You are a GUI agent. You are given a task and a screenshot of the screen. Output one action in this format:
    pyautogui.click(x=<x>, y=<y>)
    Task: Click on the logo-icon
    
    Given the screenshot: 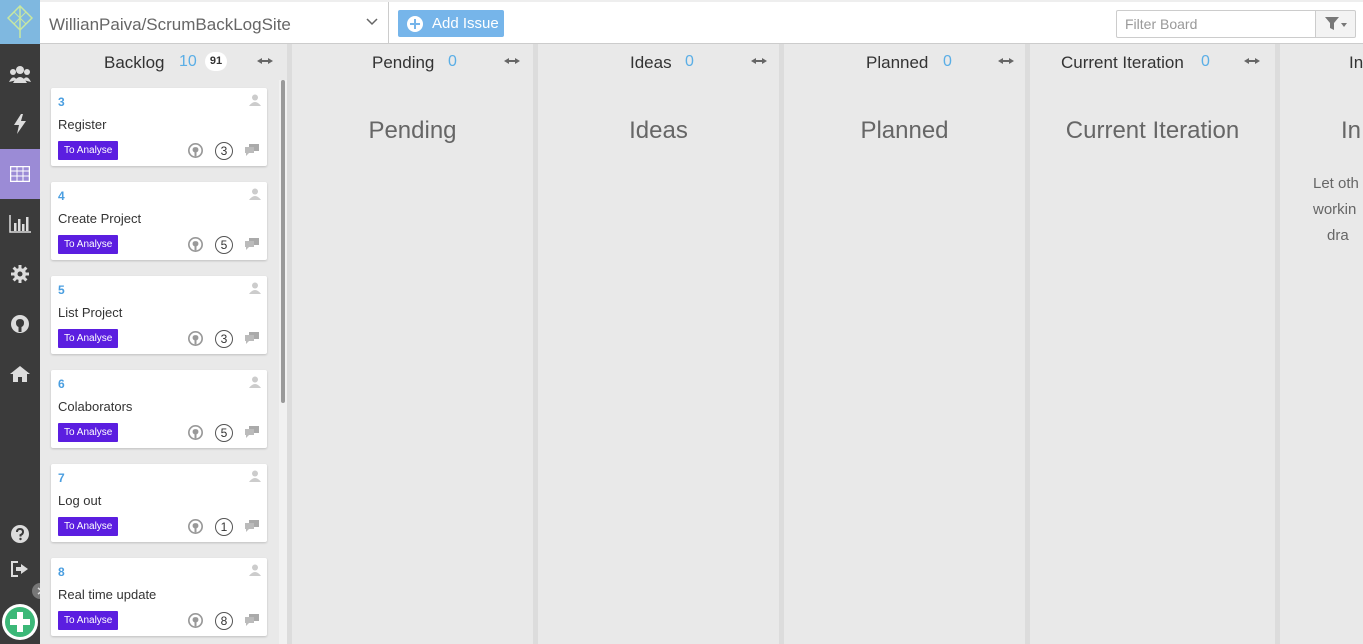 What is the action you would take?
    pyautogui.click(x=20, y=21)
    